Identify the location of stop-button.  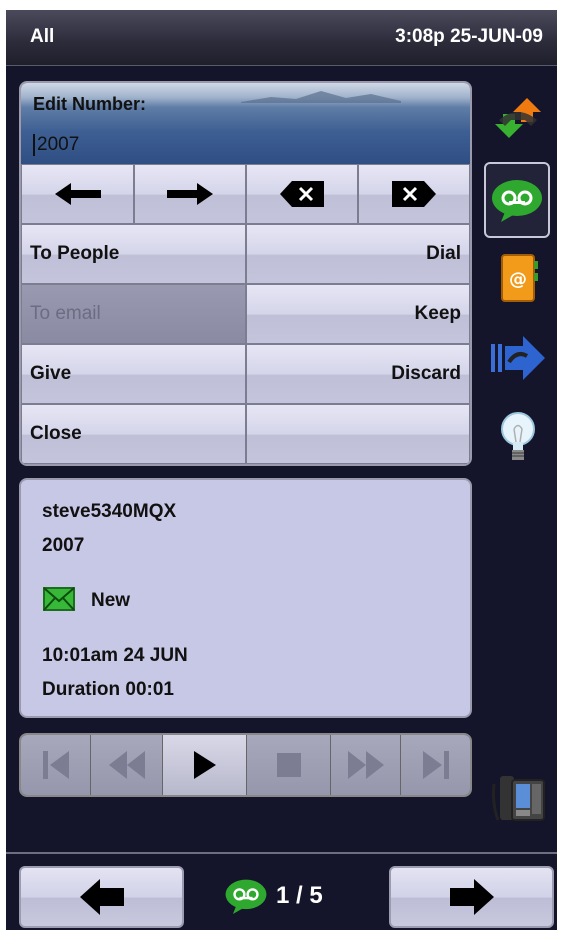
(289, 765).